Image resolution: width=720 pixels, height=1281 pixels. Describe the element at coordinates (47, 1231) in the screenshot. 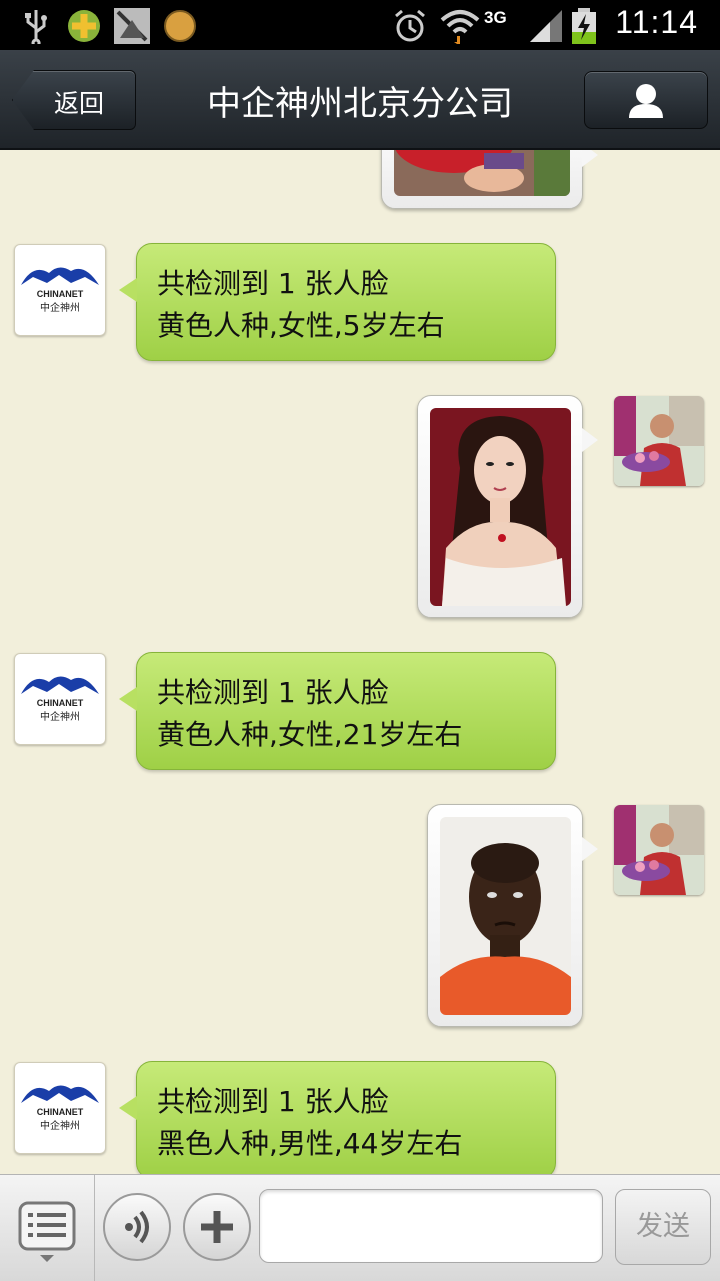

I see `list-menu-icon` at that location.